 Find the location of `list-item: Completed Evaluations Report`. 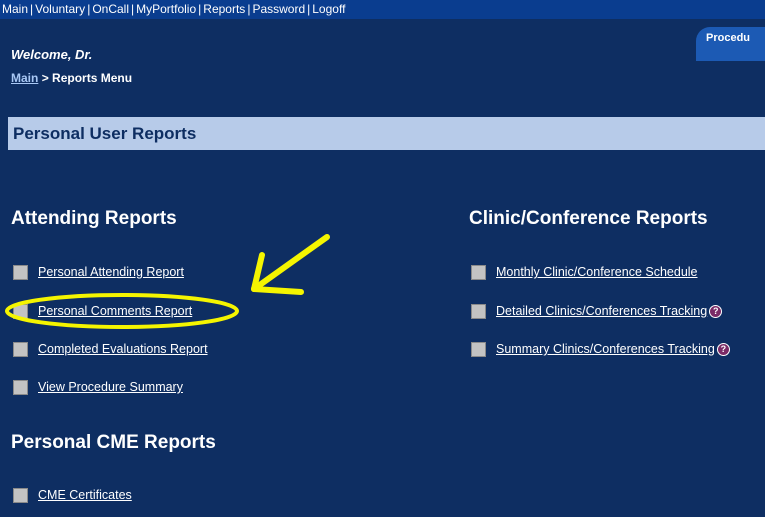

list-item: Completed Evaluations Report is located at coordinates (110, 349).